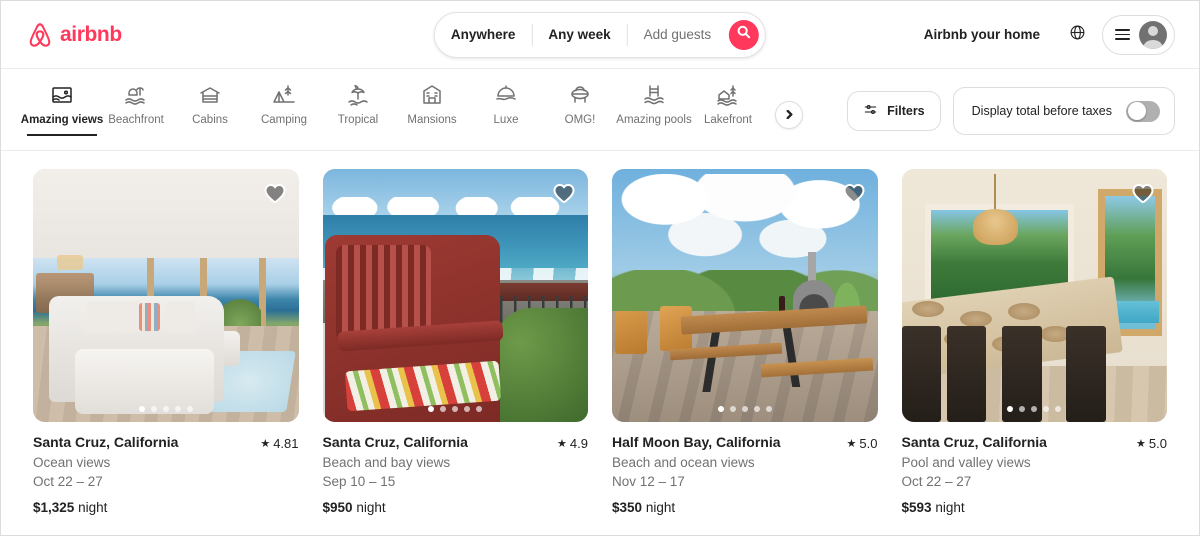  Describe the element at coordinates (1138, 34) in the screenshot. I see `user-menu-button` at that location.